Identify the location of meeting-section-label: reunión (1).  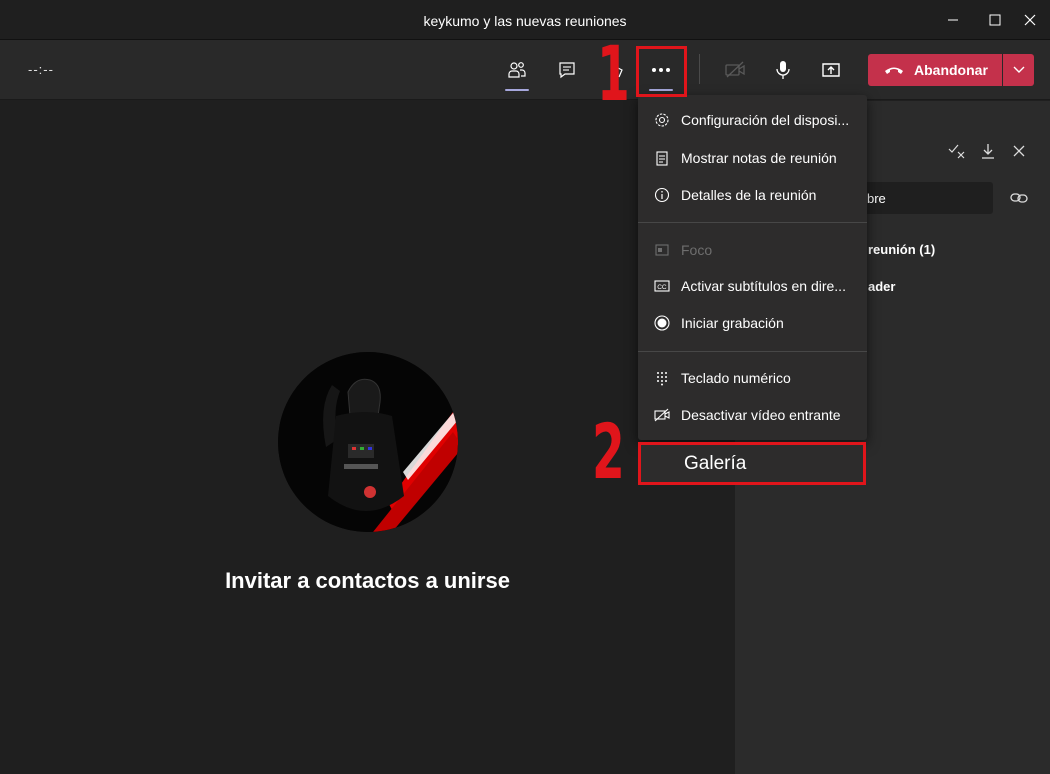
(902, 249).